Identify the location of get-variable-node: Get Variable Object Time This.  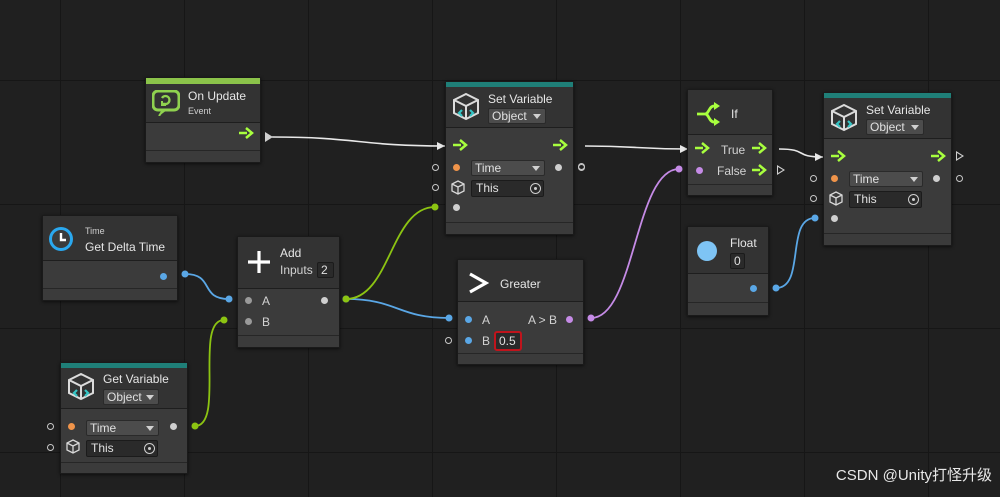
(117, 418).